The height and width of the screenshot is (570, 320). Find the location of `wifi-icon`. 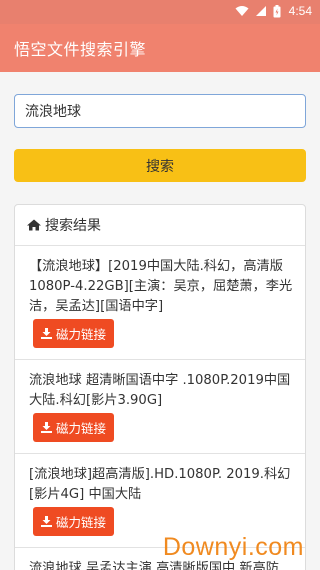

wifi-icon is located at coordinates (242, 11).